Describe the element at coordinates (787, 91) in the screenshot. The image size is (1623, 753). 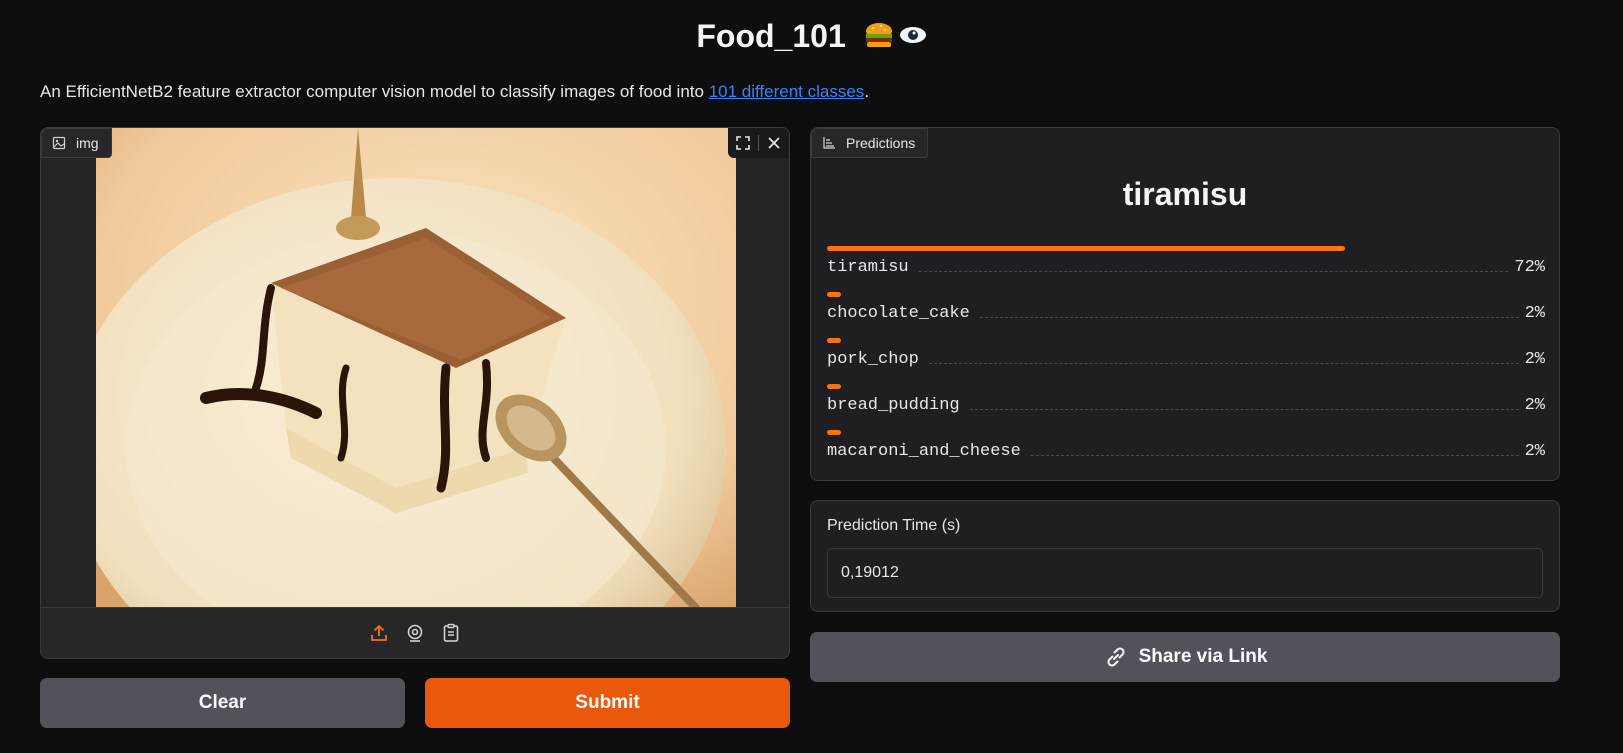
I see `classes-link: 101 different classes` at that location.